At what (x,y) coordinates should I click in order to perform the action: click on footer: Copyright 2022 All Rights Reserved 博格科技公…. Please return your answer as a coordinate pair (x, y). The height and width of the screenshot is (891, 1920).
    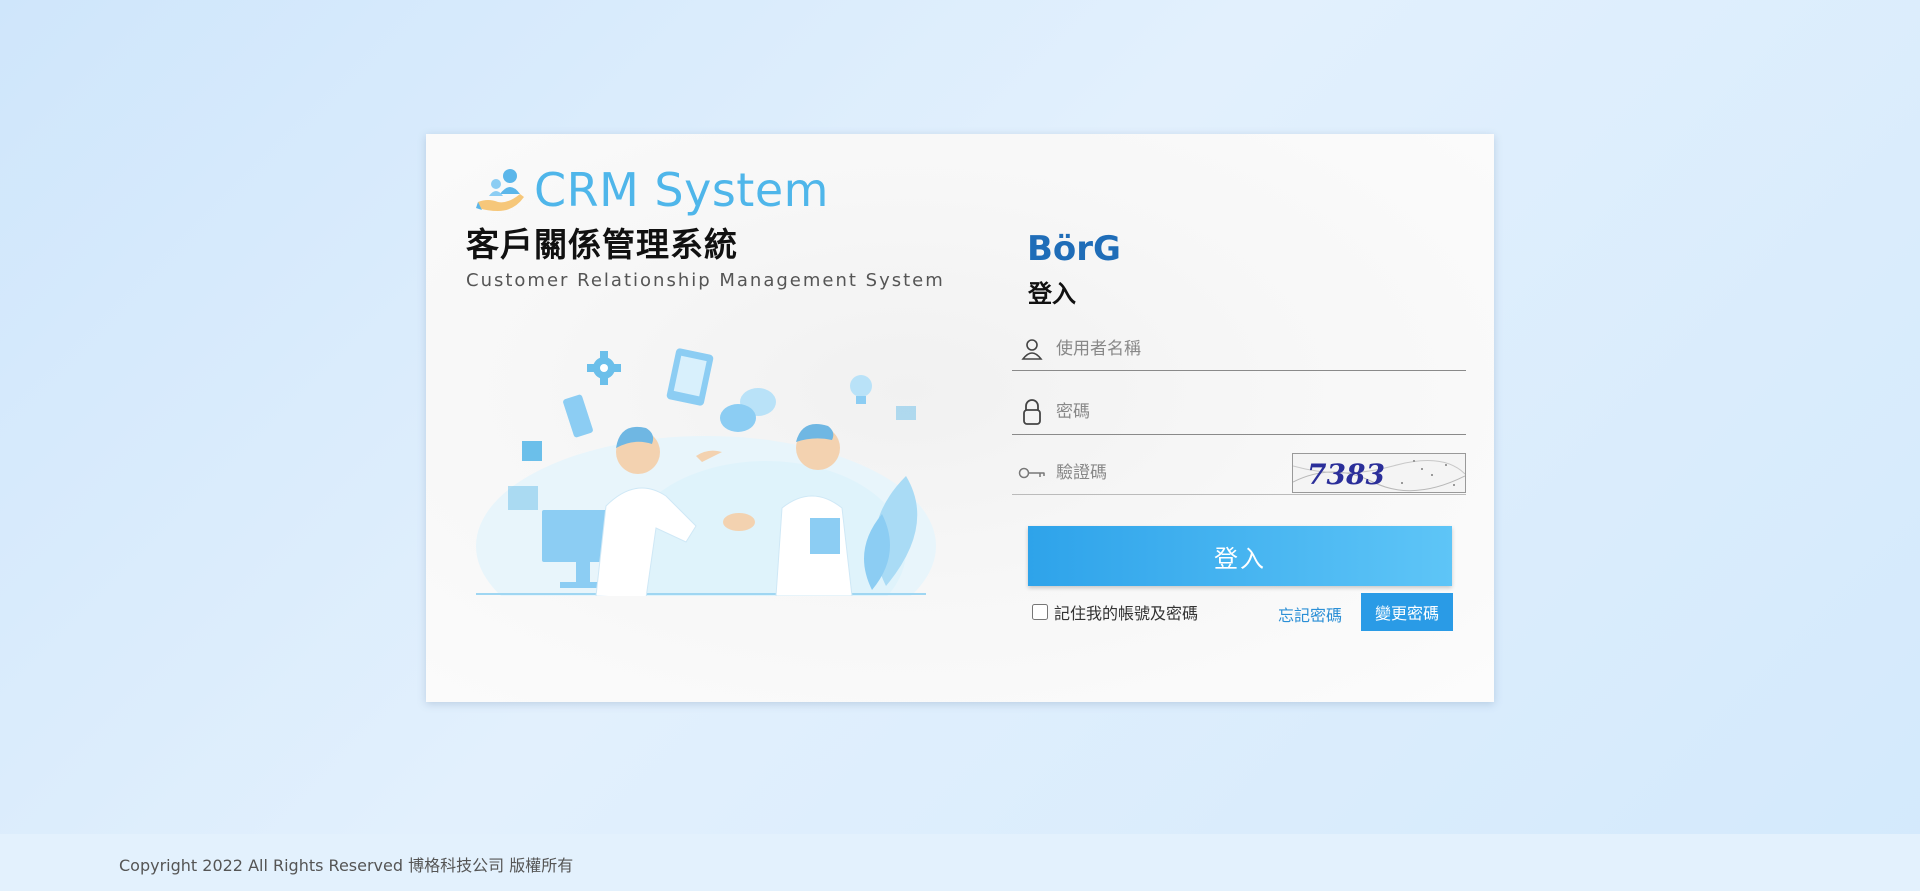
    Looking at the image, I should click on (960, 862).